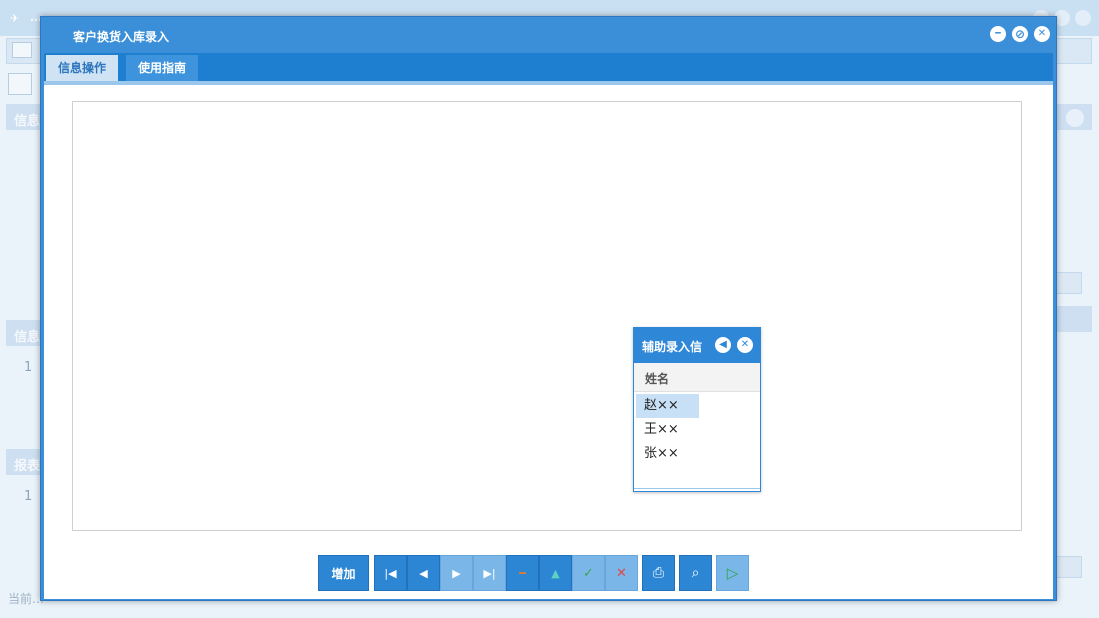 The height and width of the screenshot is (618, 1099). Describe the element at coordinates (1075, 118) in the screenshot. I see `collapse-icon` at that location.